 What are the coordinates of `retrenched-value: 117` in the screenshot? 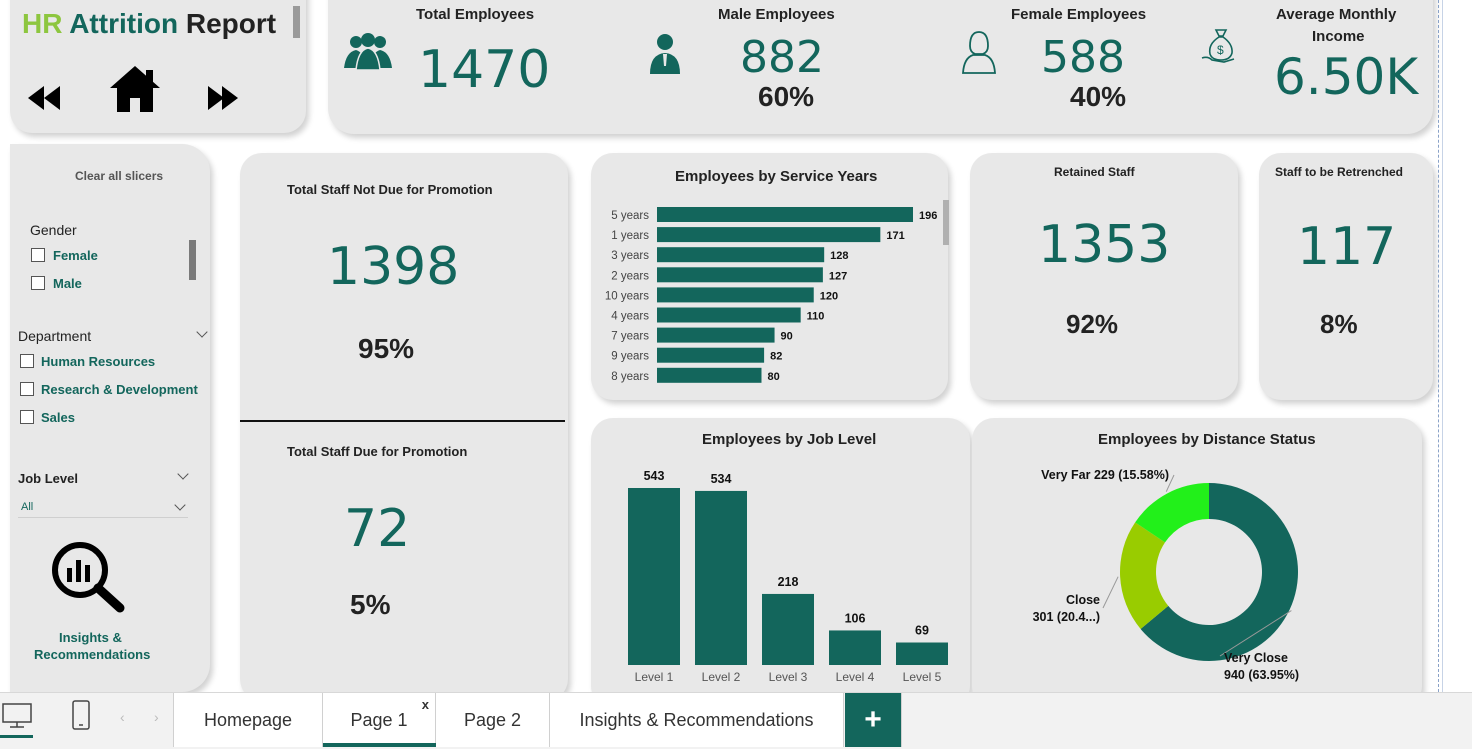 It's located at (1347, 247).